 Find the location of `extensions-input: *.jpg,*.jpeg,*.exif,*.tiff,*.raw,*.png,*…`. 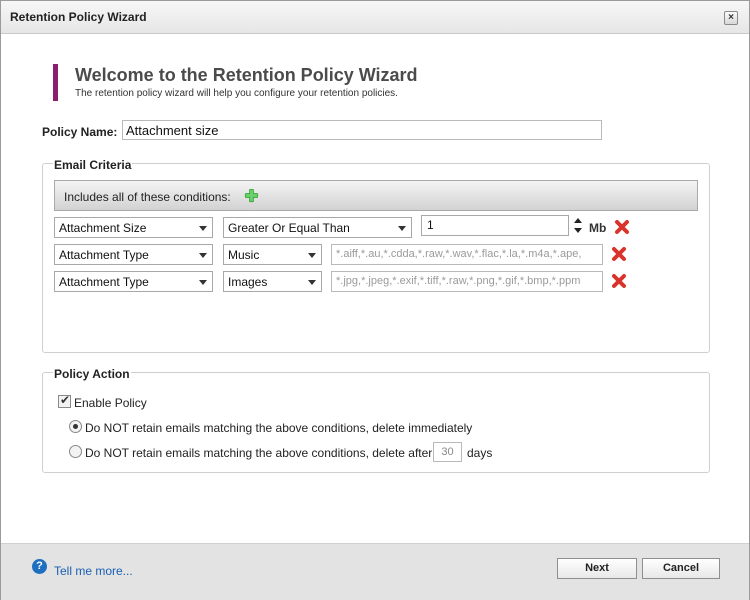

extensions-input: *.jpg,*.jpeg,*.exif,*.tiff,*.raw,*.png,*… is located at coordinates (467, 281).